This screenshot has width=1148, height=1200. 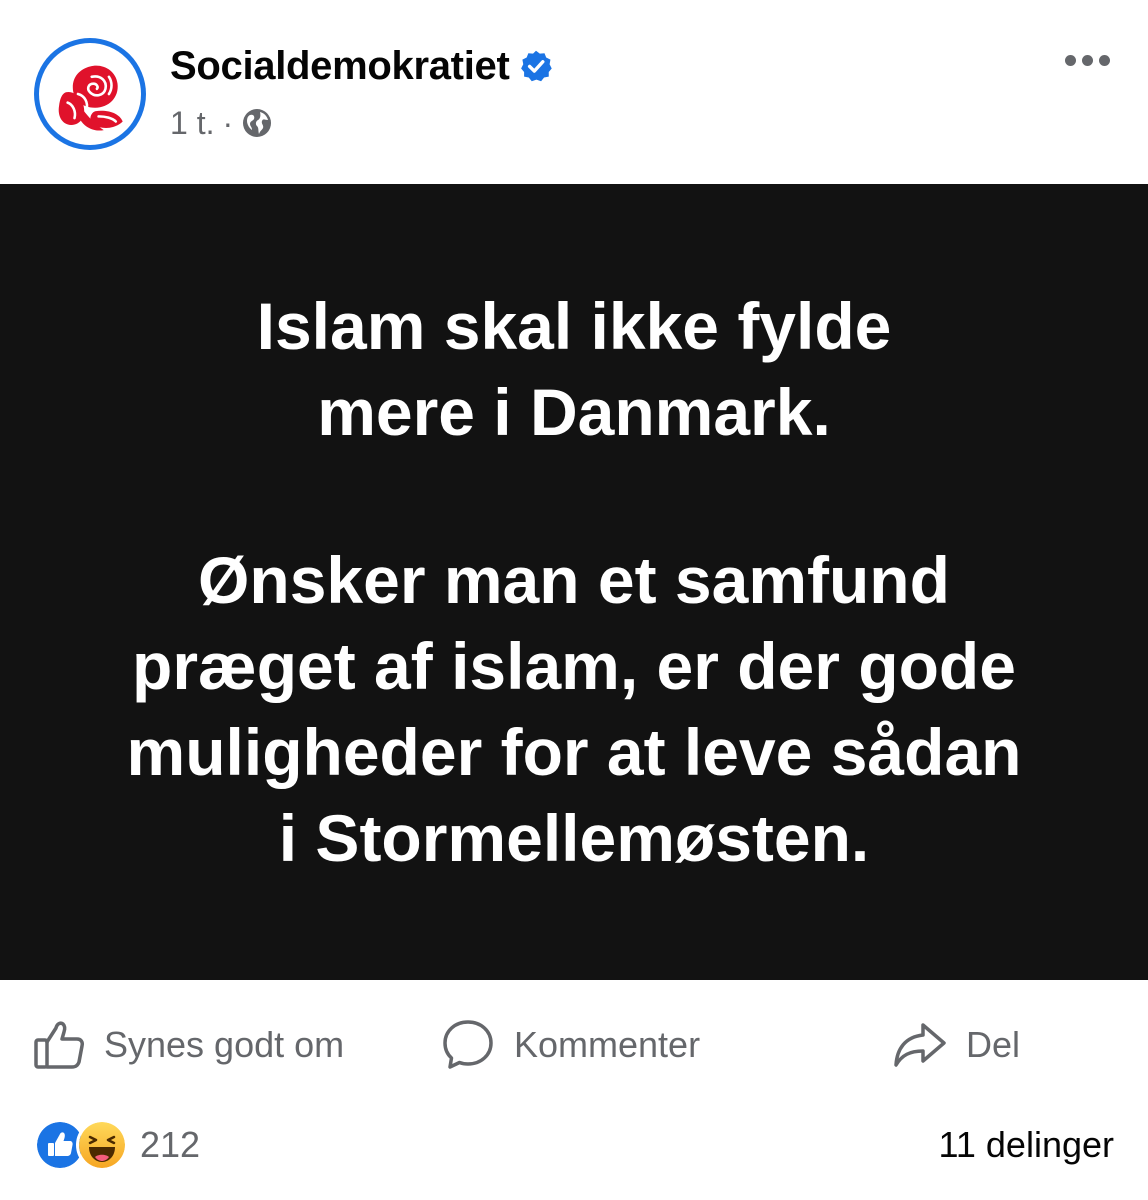 I want to click on media-line: præget af islam, er der gode, so click(x=574, y=666).